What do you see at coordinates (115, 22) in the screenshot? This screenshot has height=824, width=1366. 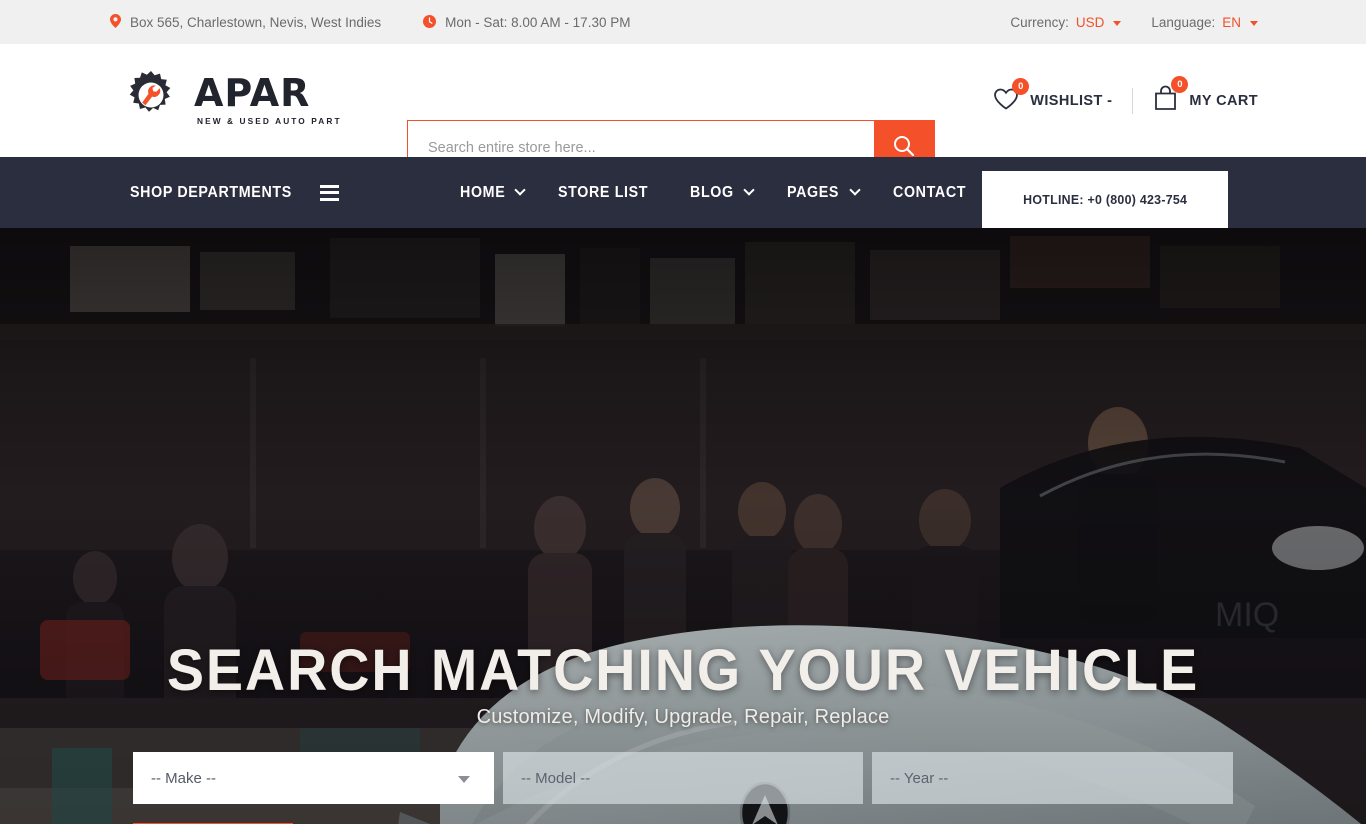 I see `map-pin-icon` at bounding box center [115, 22].